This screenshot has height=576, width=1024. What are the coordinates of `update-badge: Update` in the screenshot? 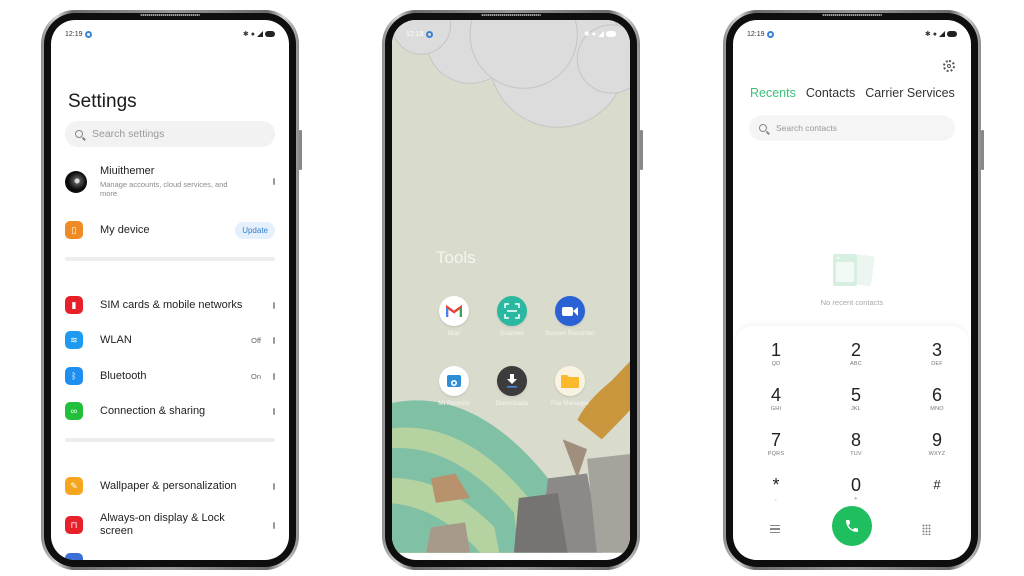 It's located at (255, 230).